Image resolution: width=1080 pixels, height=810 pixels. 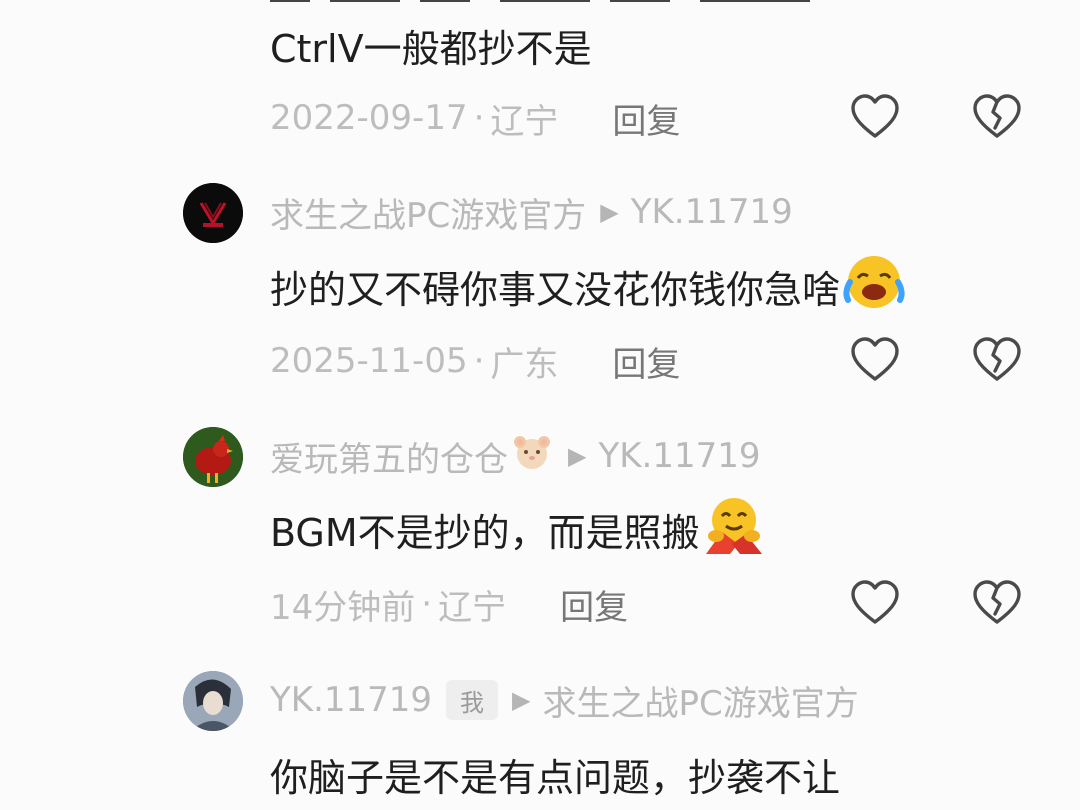 I want to click on me-badge: 我, so click(x=472, y=700).